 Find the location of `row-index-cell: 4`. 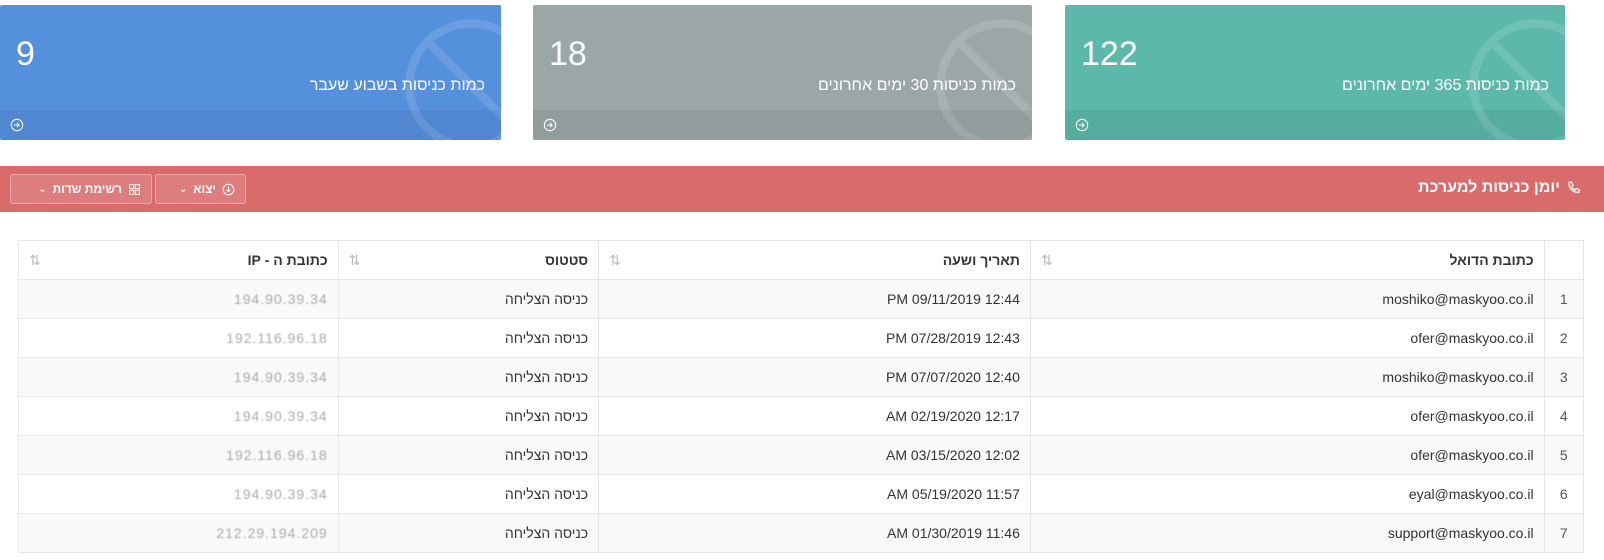

row-index-cell: 4 is located at coordinates (1564, 416).